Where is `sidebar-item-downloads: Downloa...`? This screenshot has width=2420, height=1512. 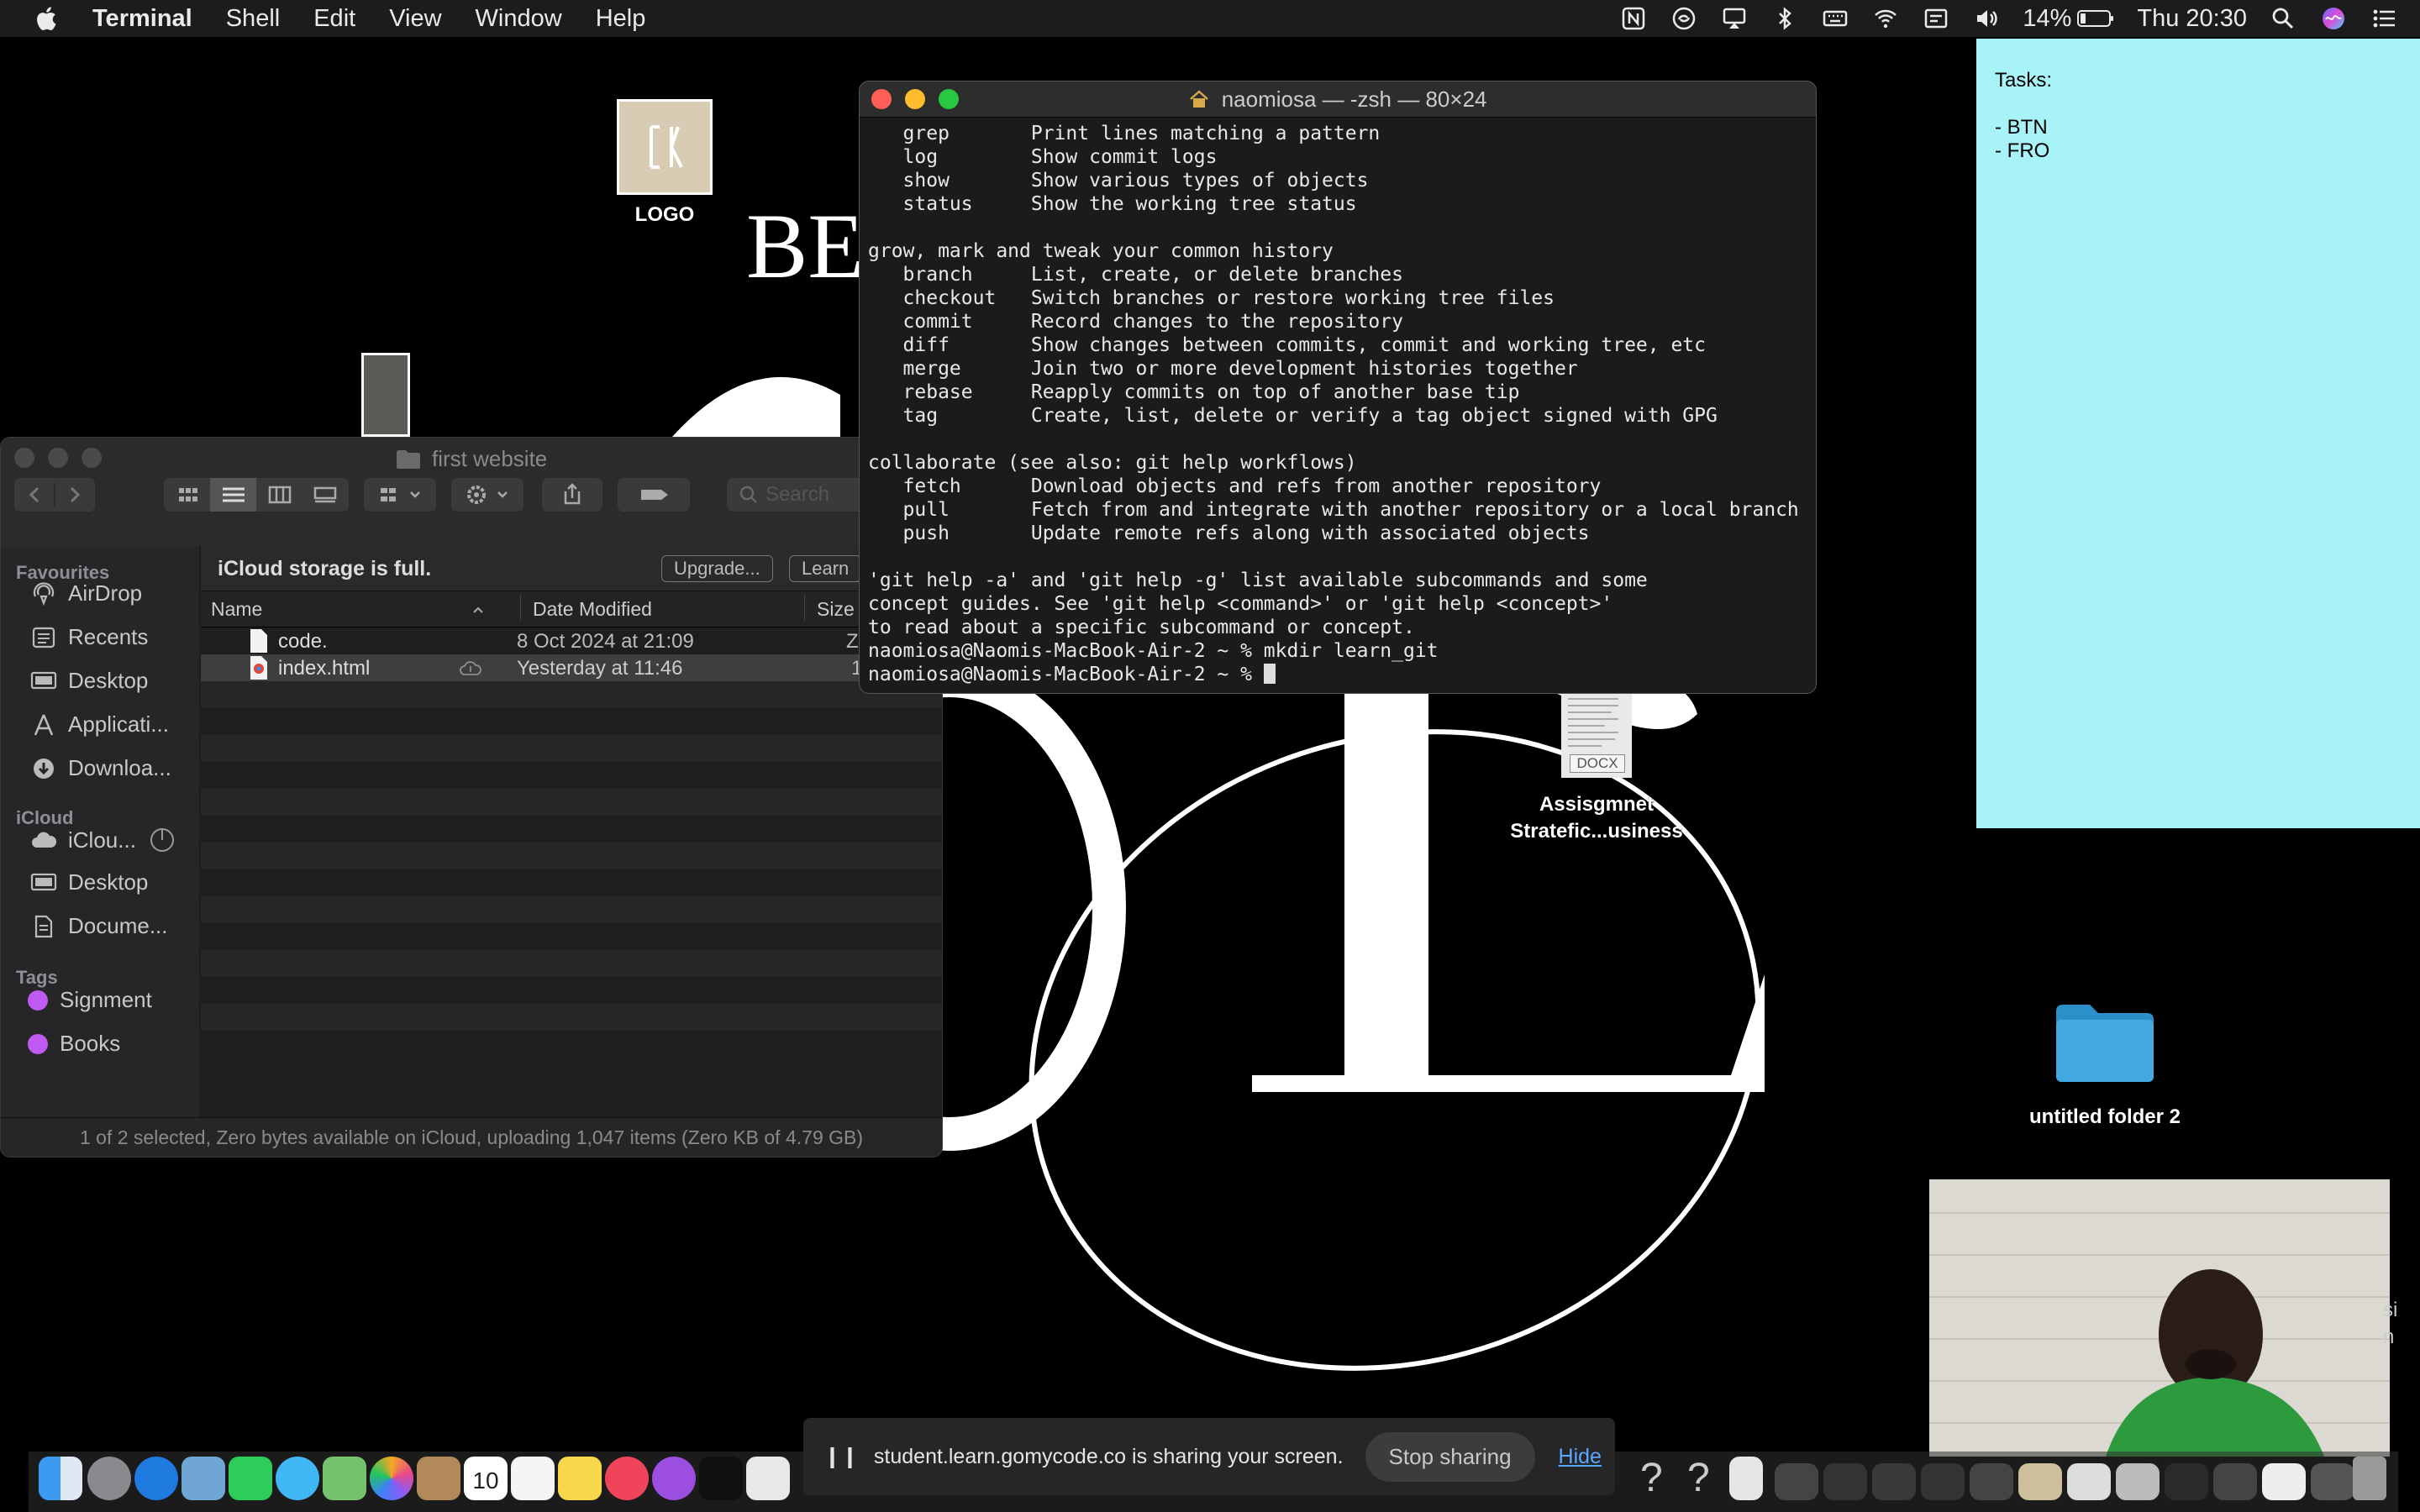 sidebar-item-downloads: Downloa... is located at coordinates (100, 768).